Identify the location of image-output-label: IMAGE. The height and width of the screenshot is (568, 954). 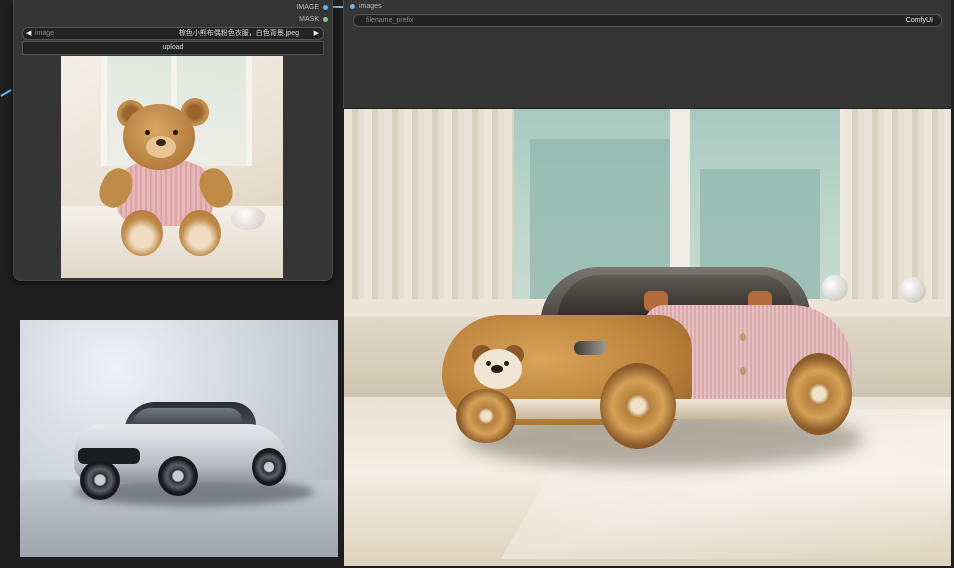
(307, 7).